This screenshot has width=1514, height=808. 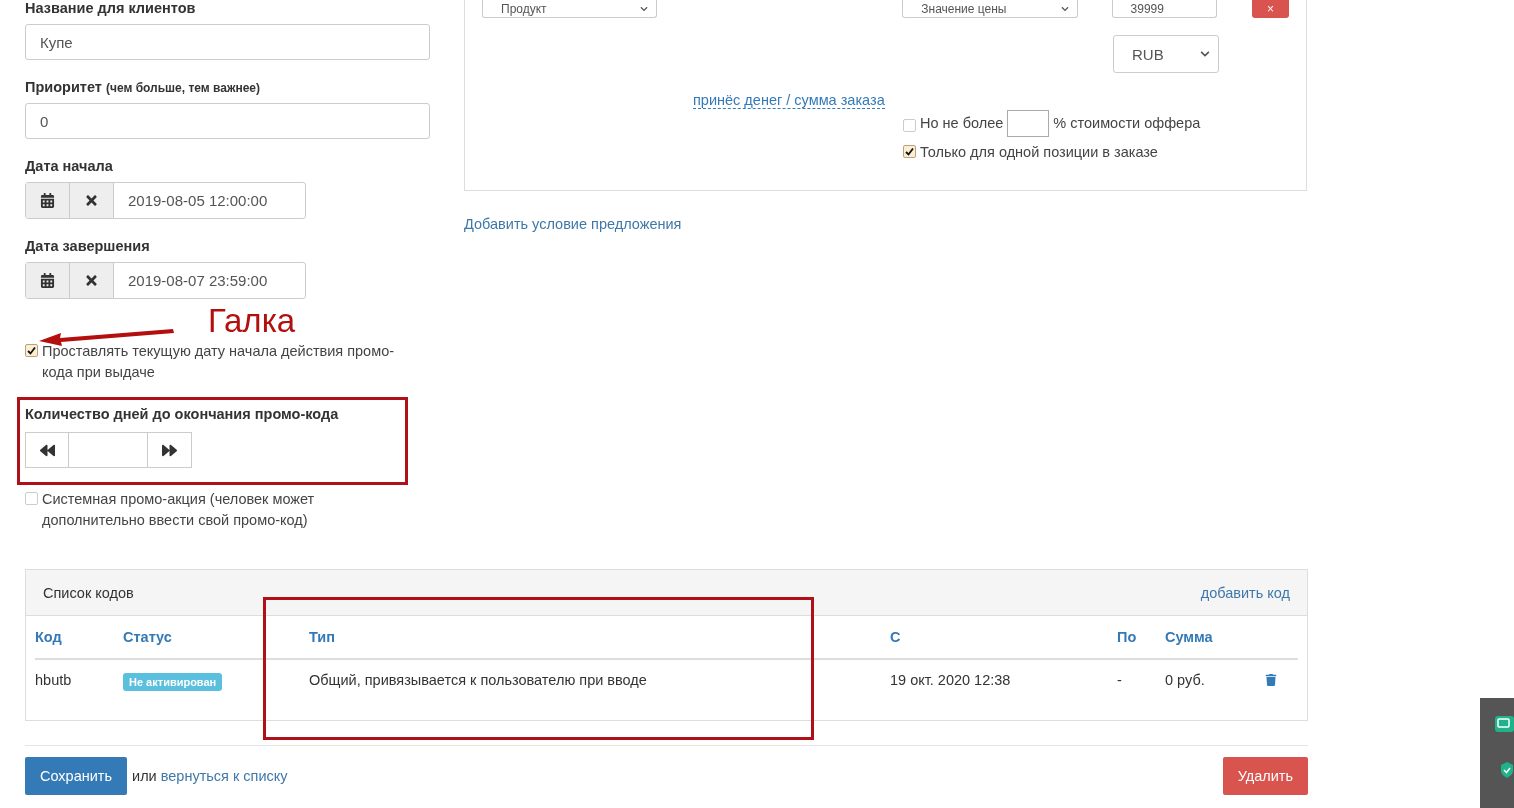 What do you see at coordinates (144, 776) in the screenshot?
I see `or-text: или` at bounding box center [144, 776].